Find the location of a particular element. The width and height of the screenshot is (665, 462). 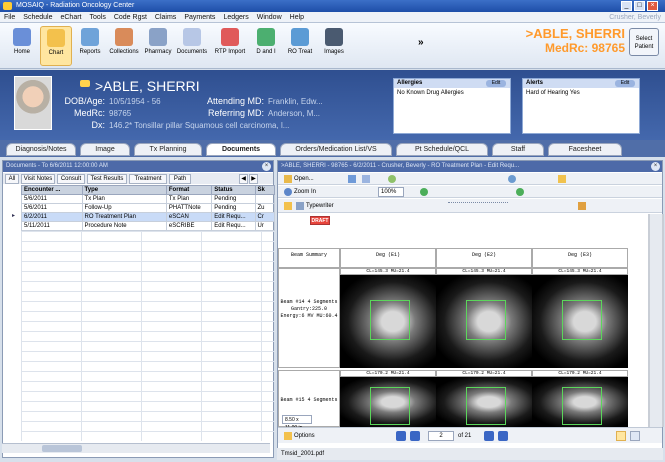

subtab-treatment: Treatment is located at coordinates (148, 179).